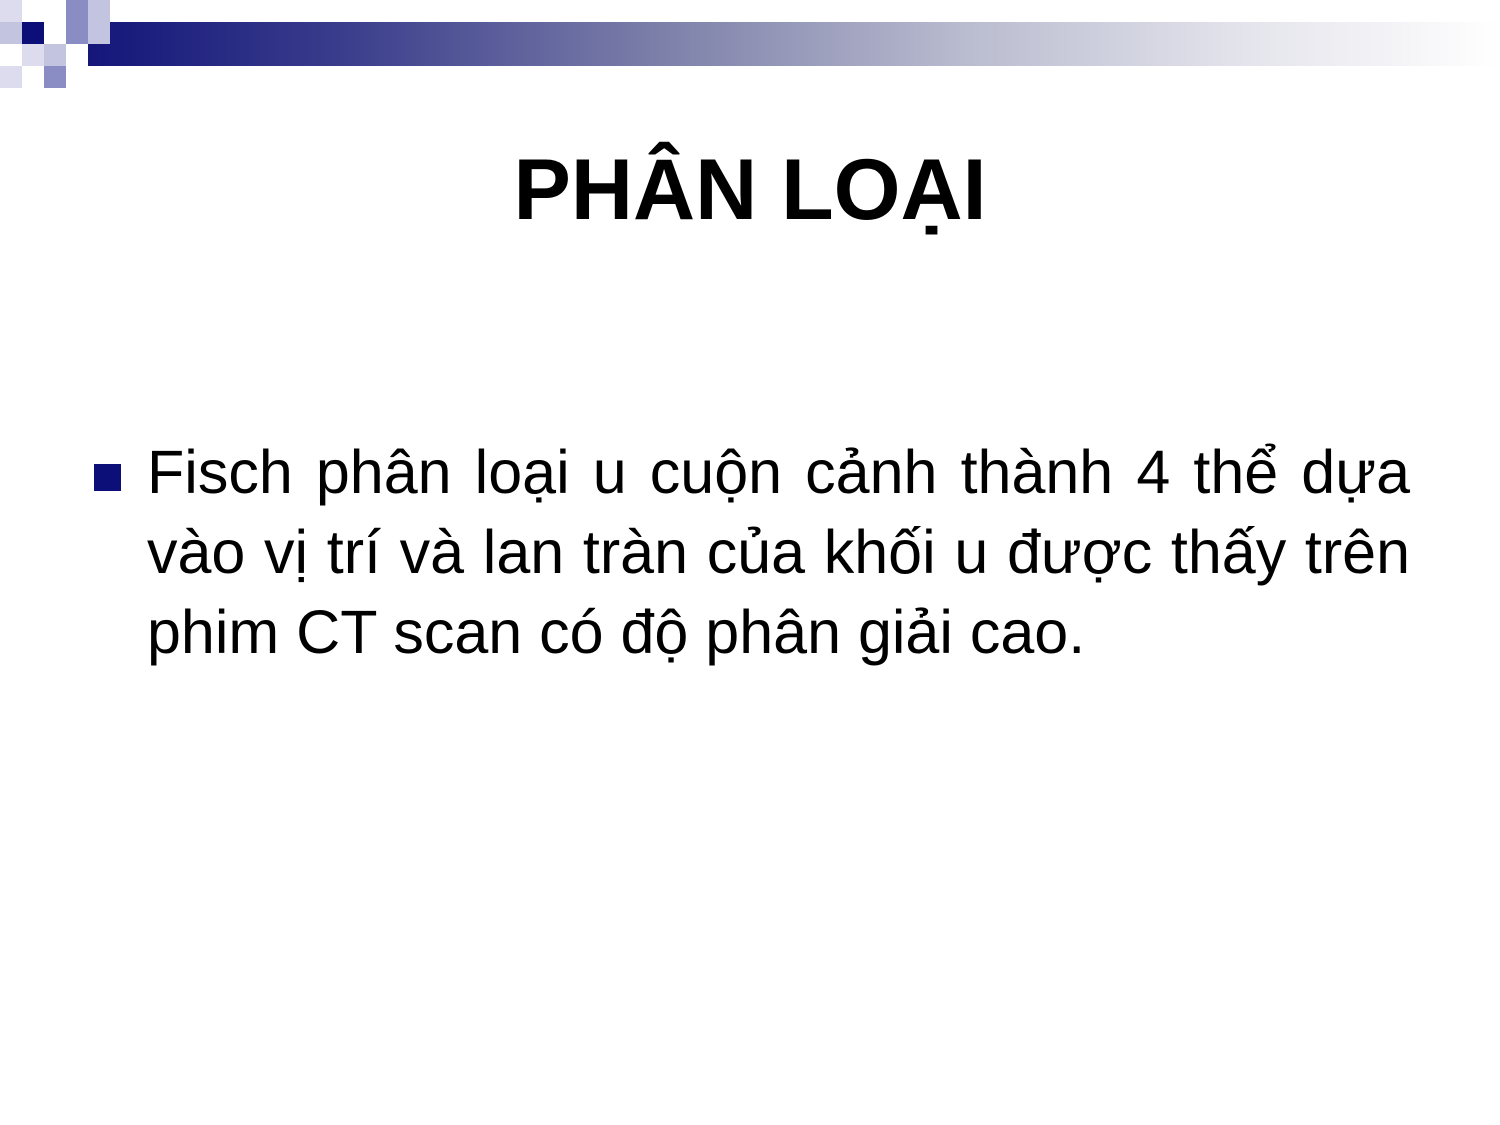  Describe the element at coordinates (794, 44) in the screenshot. I see `header-gradient-band` at that location.